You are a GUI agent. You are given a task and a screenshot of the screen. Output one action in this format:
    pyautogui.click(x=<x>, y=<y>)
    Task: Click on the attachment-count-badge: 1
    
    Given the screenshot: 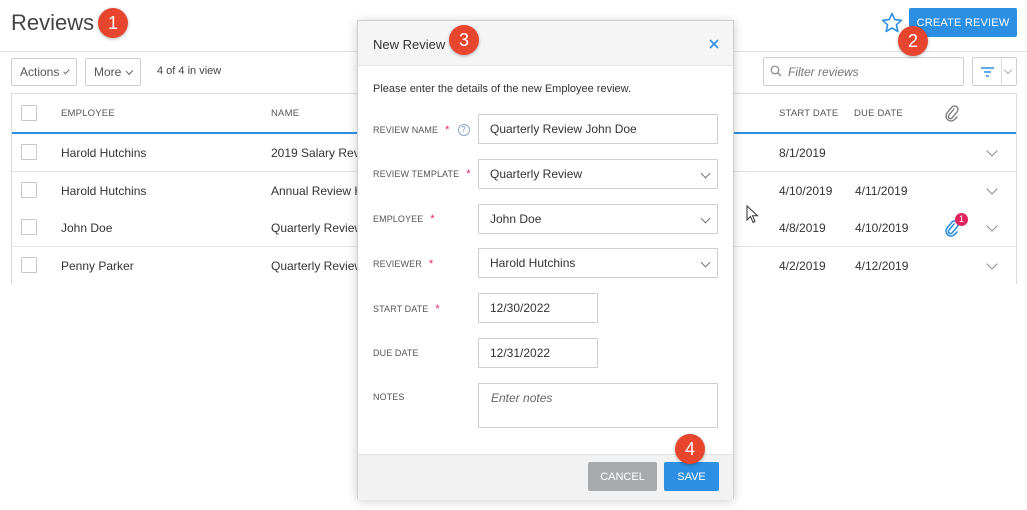 What is the action you would take?
    pyautogui.click(x=961, y=219)
    